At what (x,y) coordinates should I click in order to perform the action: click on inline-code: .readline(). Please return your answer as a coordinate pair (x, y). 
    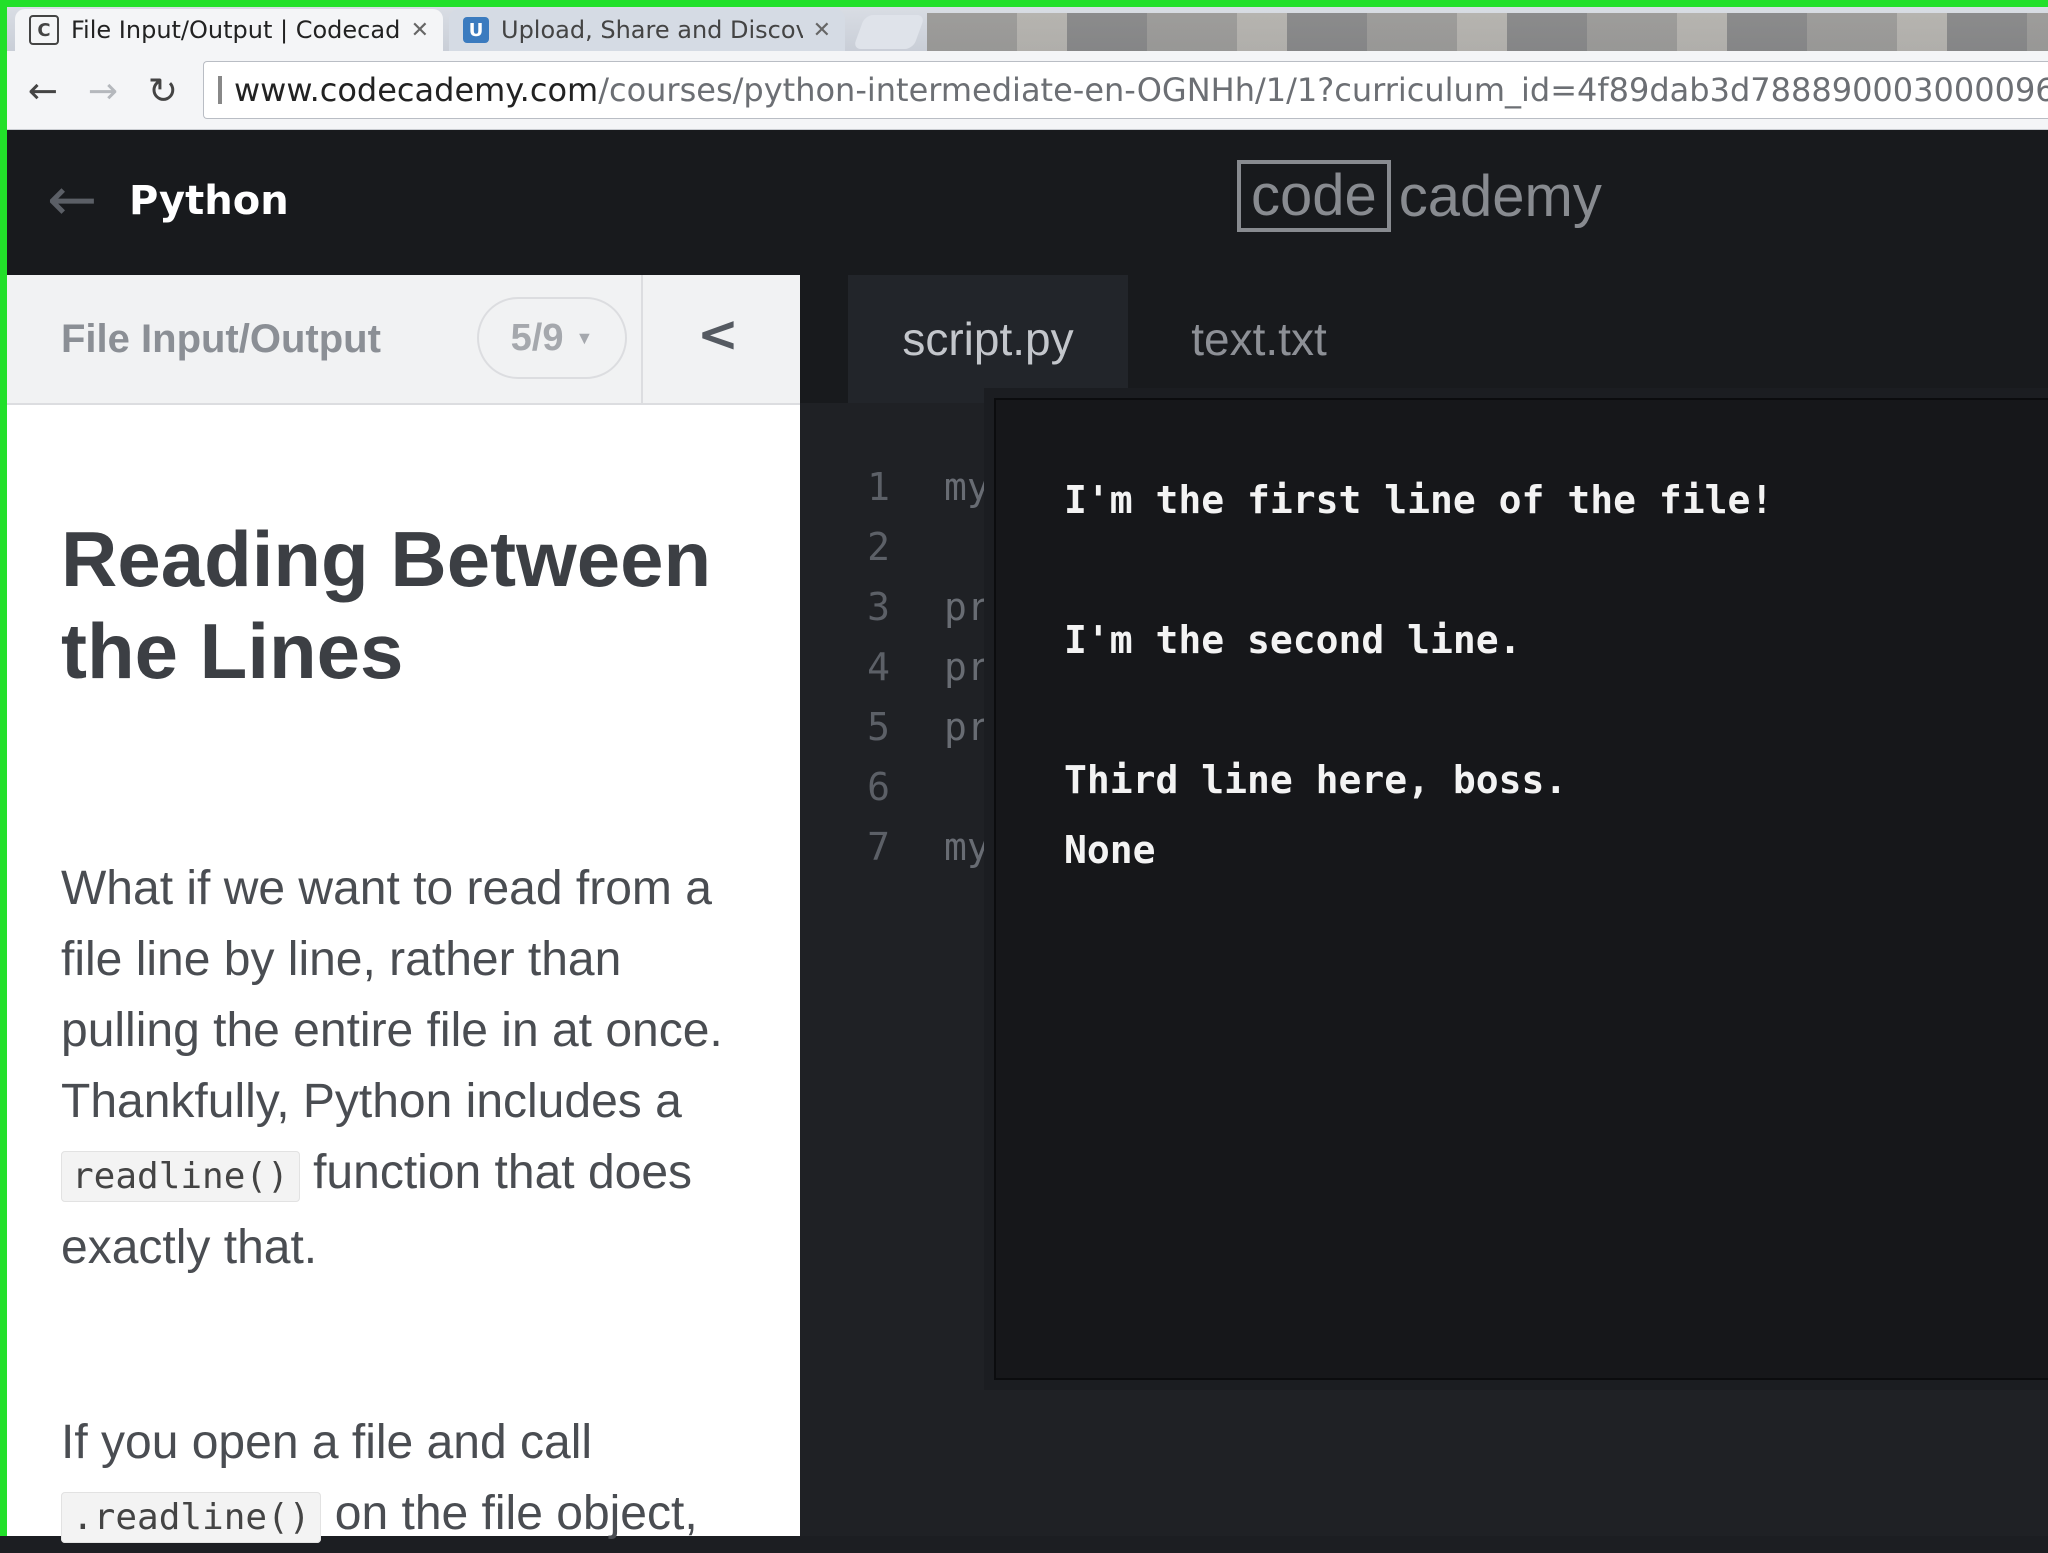
    Looking at the image, I should click on (191, 1517).